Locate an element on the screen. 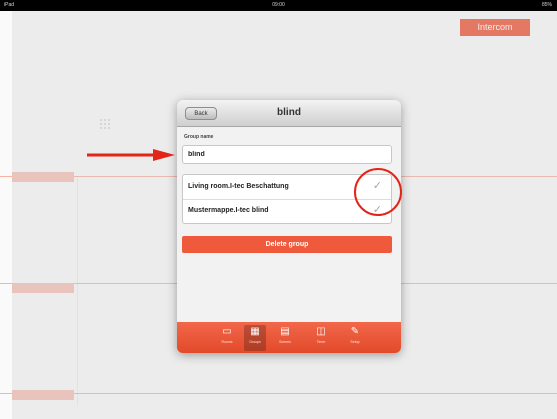 The image size is (557, 419). tab-label: Groups is located at coordinates (255, 342).